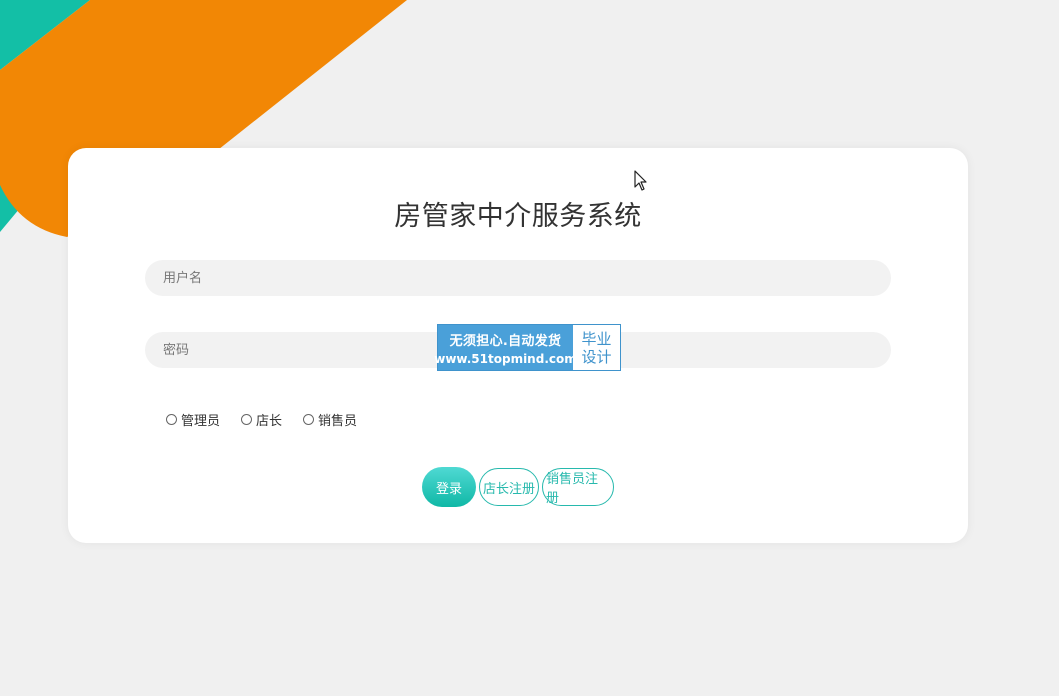  What do you see at coordinates (509, 487) in the screenshot?
I see `shop-manager-register-button: 店长注册` at bounding box center [509, 487].